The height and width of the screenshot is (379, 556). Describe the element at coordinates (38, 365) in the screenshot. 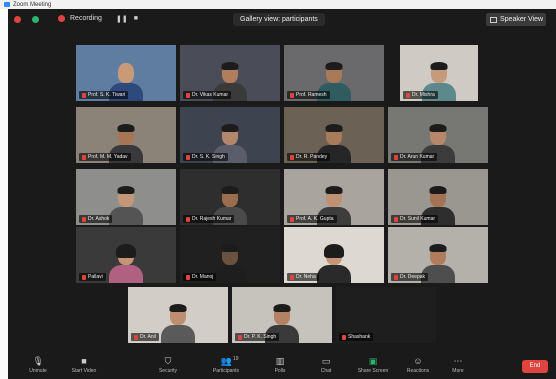

I see `toolbar-unmute-button: 🎙 Unmute` at that location.